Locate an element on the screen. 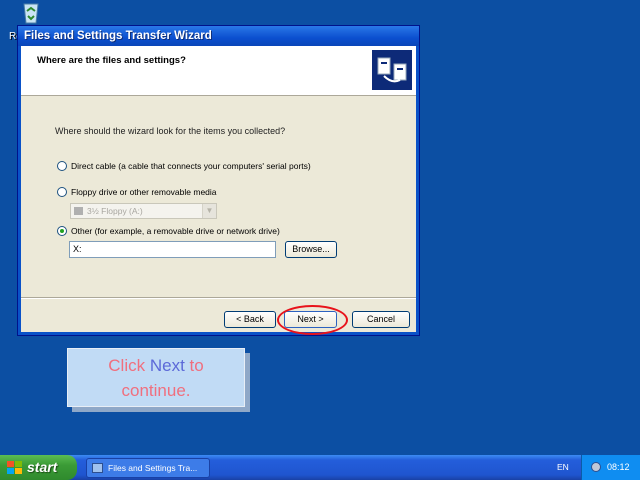  transfer-wizard-icon is located at coordinates (392, 70).